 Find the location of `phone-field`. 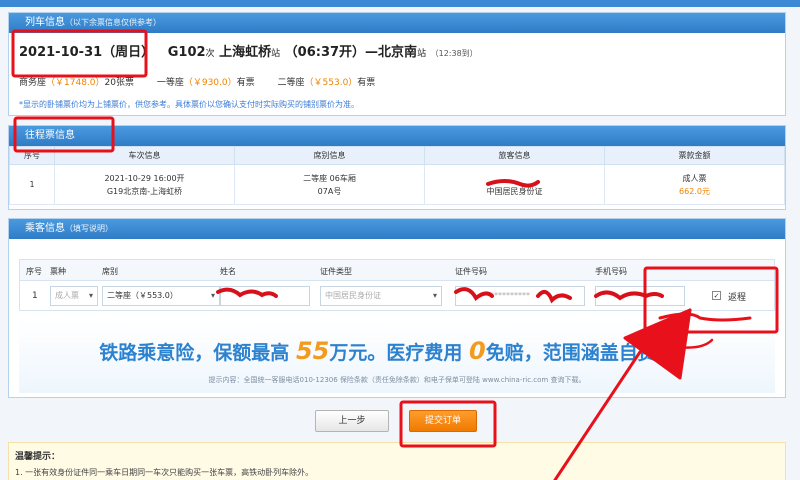

phone-field is located at coordinates (640, 296).